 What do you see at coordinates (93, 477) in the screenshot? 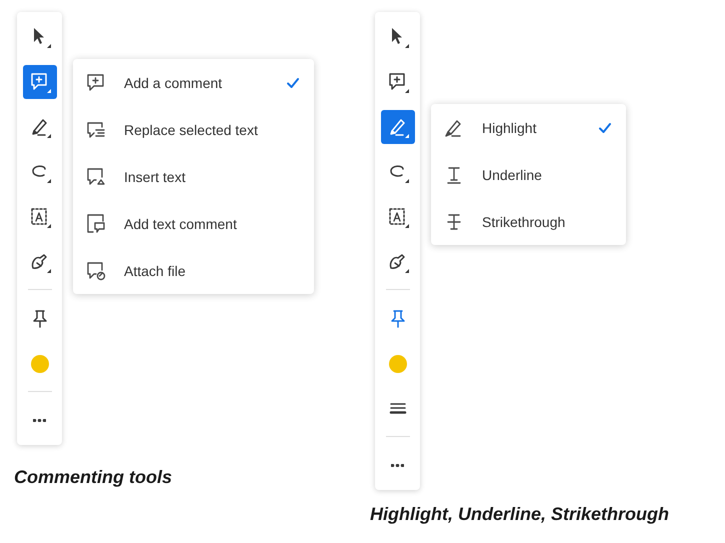
I see `figure-caption: Commenting tools` at bounding box center [93, 477].